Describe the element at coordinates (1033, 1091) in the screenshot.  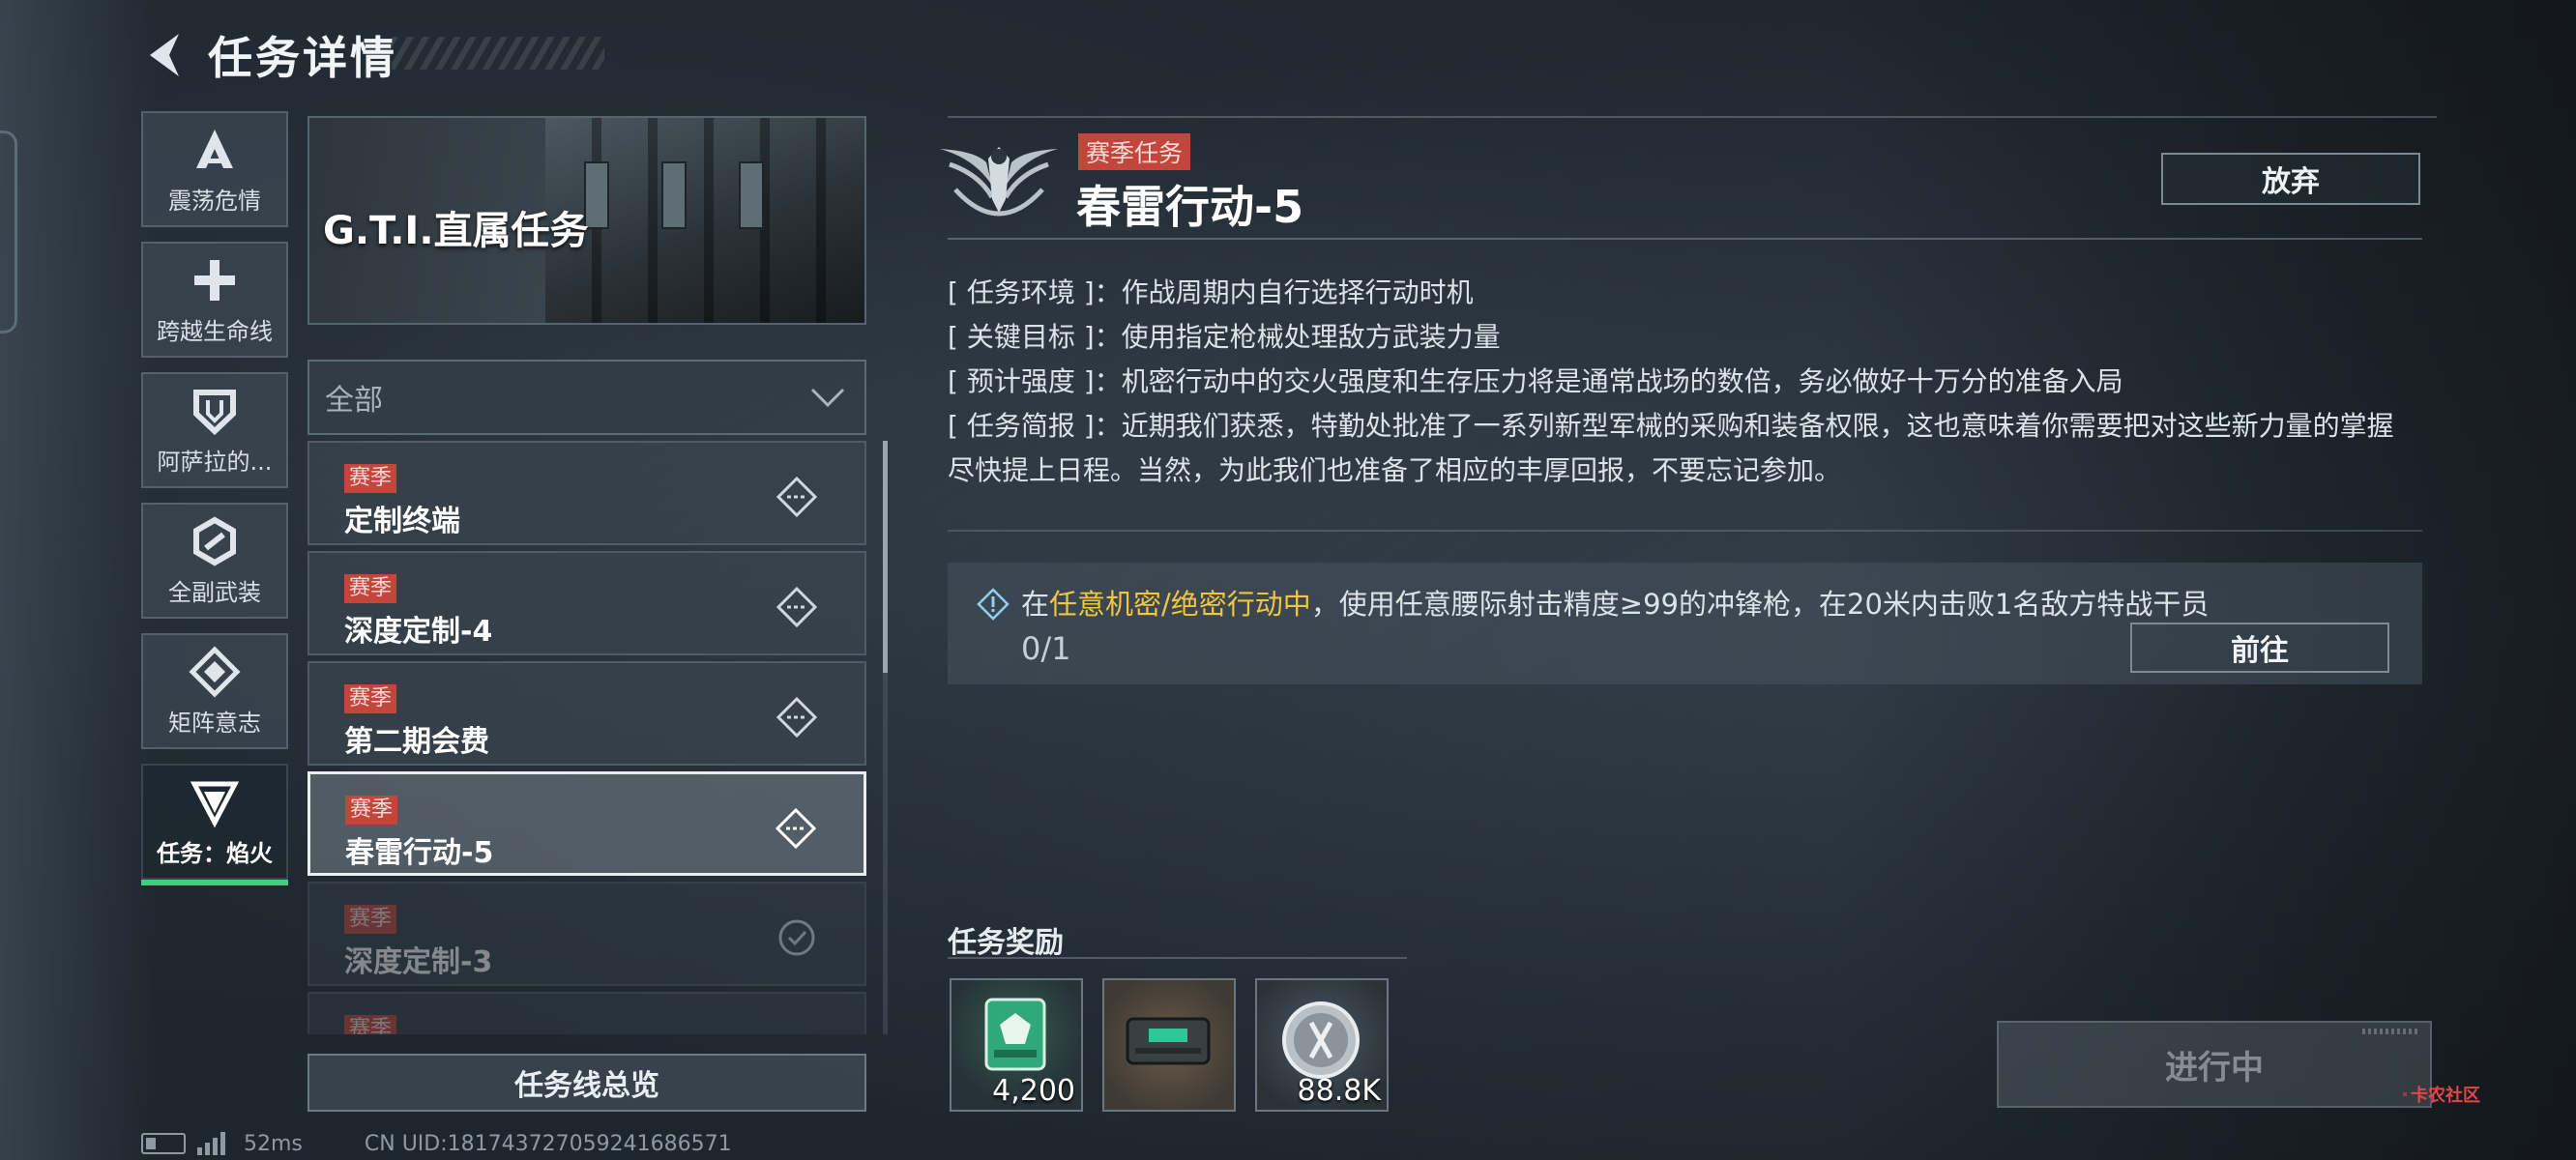
I see `reward-quantity: 4,200` at that location.